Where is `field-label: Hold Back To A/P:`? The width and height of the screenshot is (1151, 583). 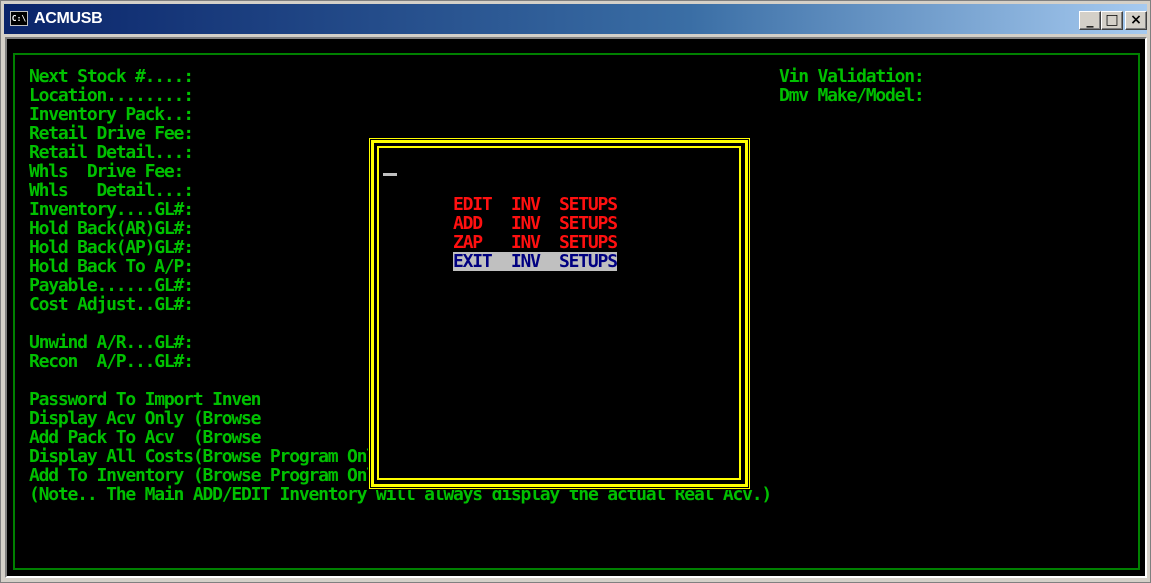 field-label: Hold Back To A/P: is located at coordinates (111, 266).